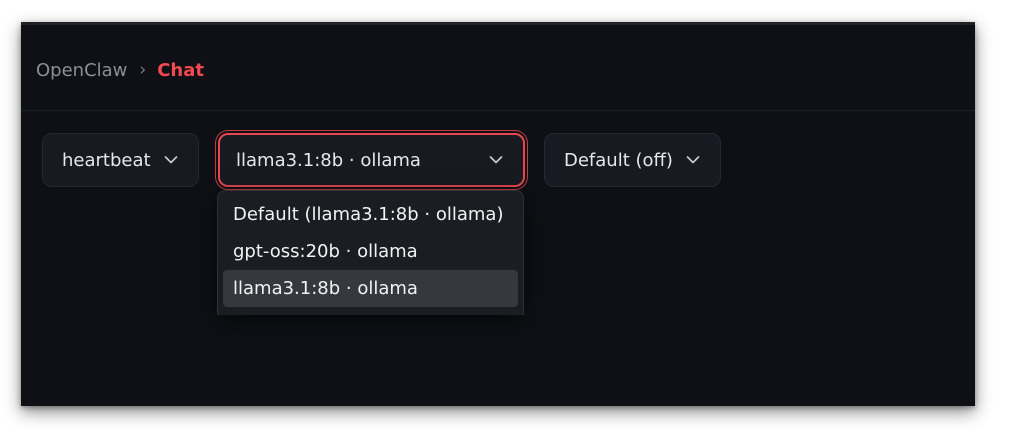 Image resolution: width=1017 pixels, height=448 pixels. What do you see at coordinates (370, 214) in the screenshot?
I see `model-option-default: Default (llama3.1:8b · ollama)` at bounding box center [370, 214].